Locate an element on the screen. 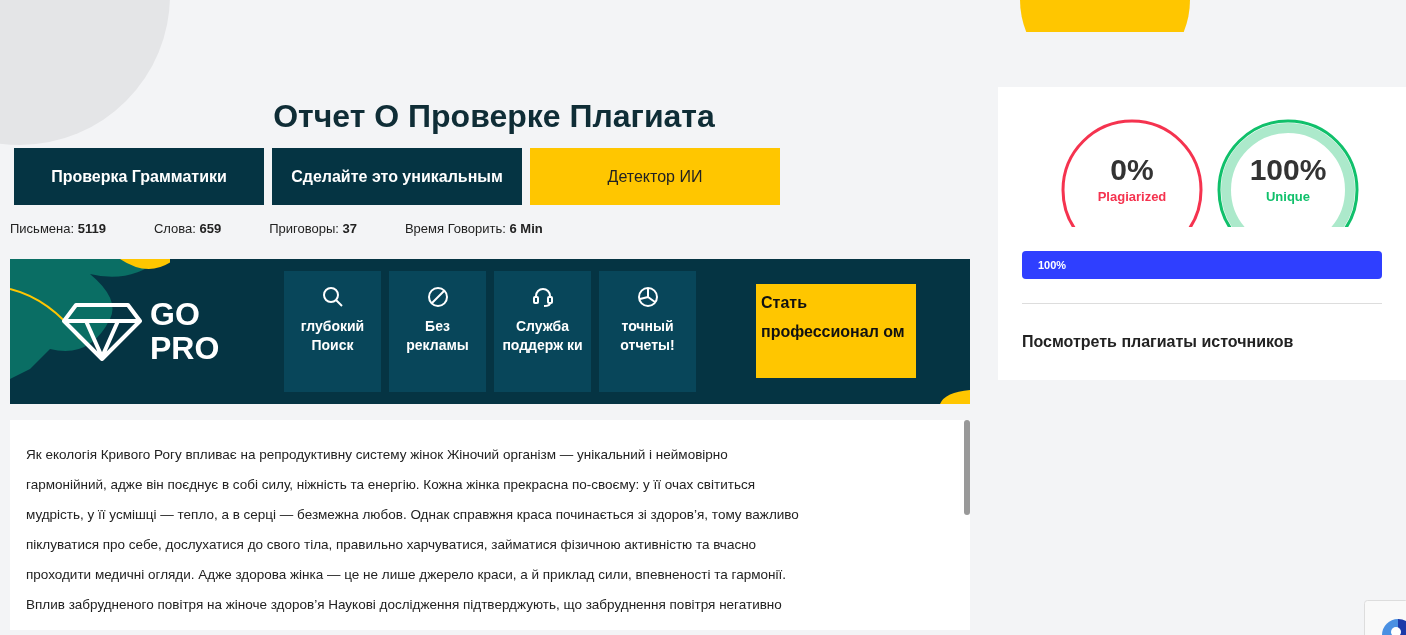 The height and width of the screenshot is (635, 1406). text-line: Вплив забрудненого повітря на жіноче здоров’я Наукові дослідження підтверджують, що забруднення повітря негативно is located at coordinates (404, 604).